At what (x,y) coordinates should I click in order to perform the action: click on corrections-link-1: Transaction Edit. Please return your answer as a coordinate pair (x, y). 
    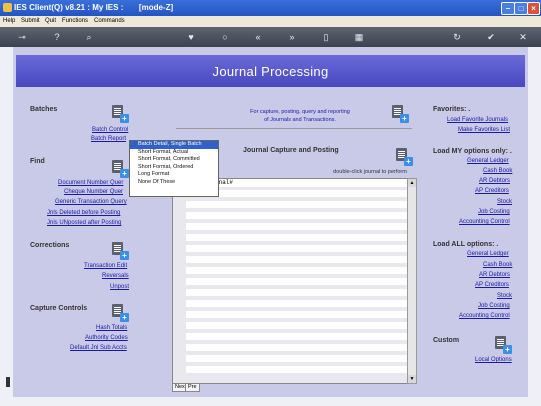
    Looking at the image, I should click on (105, 266).